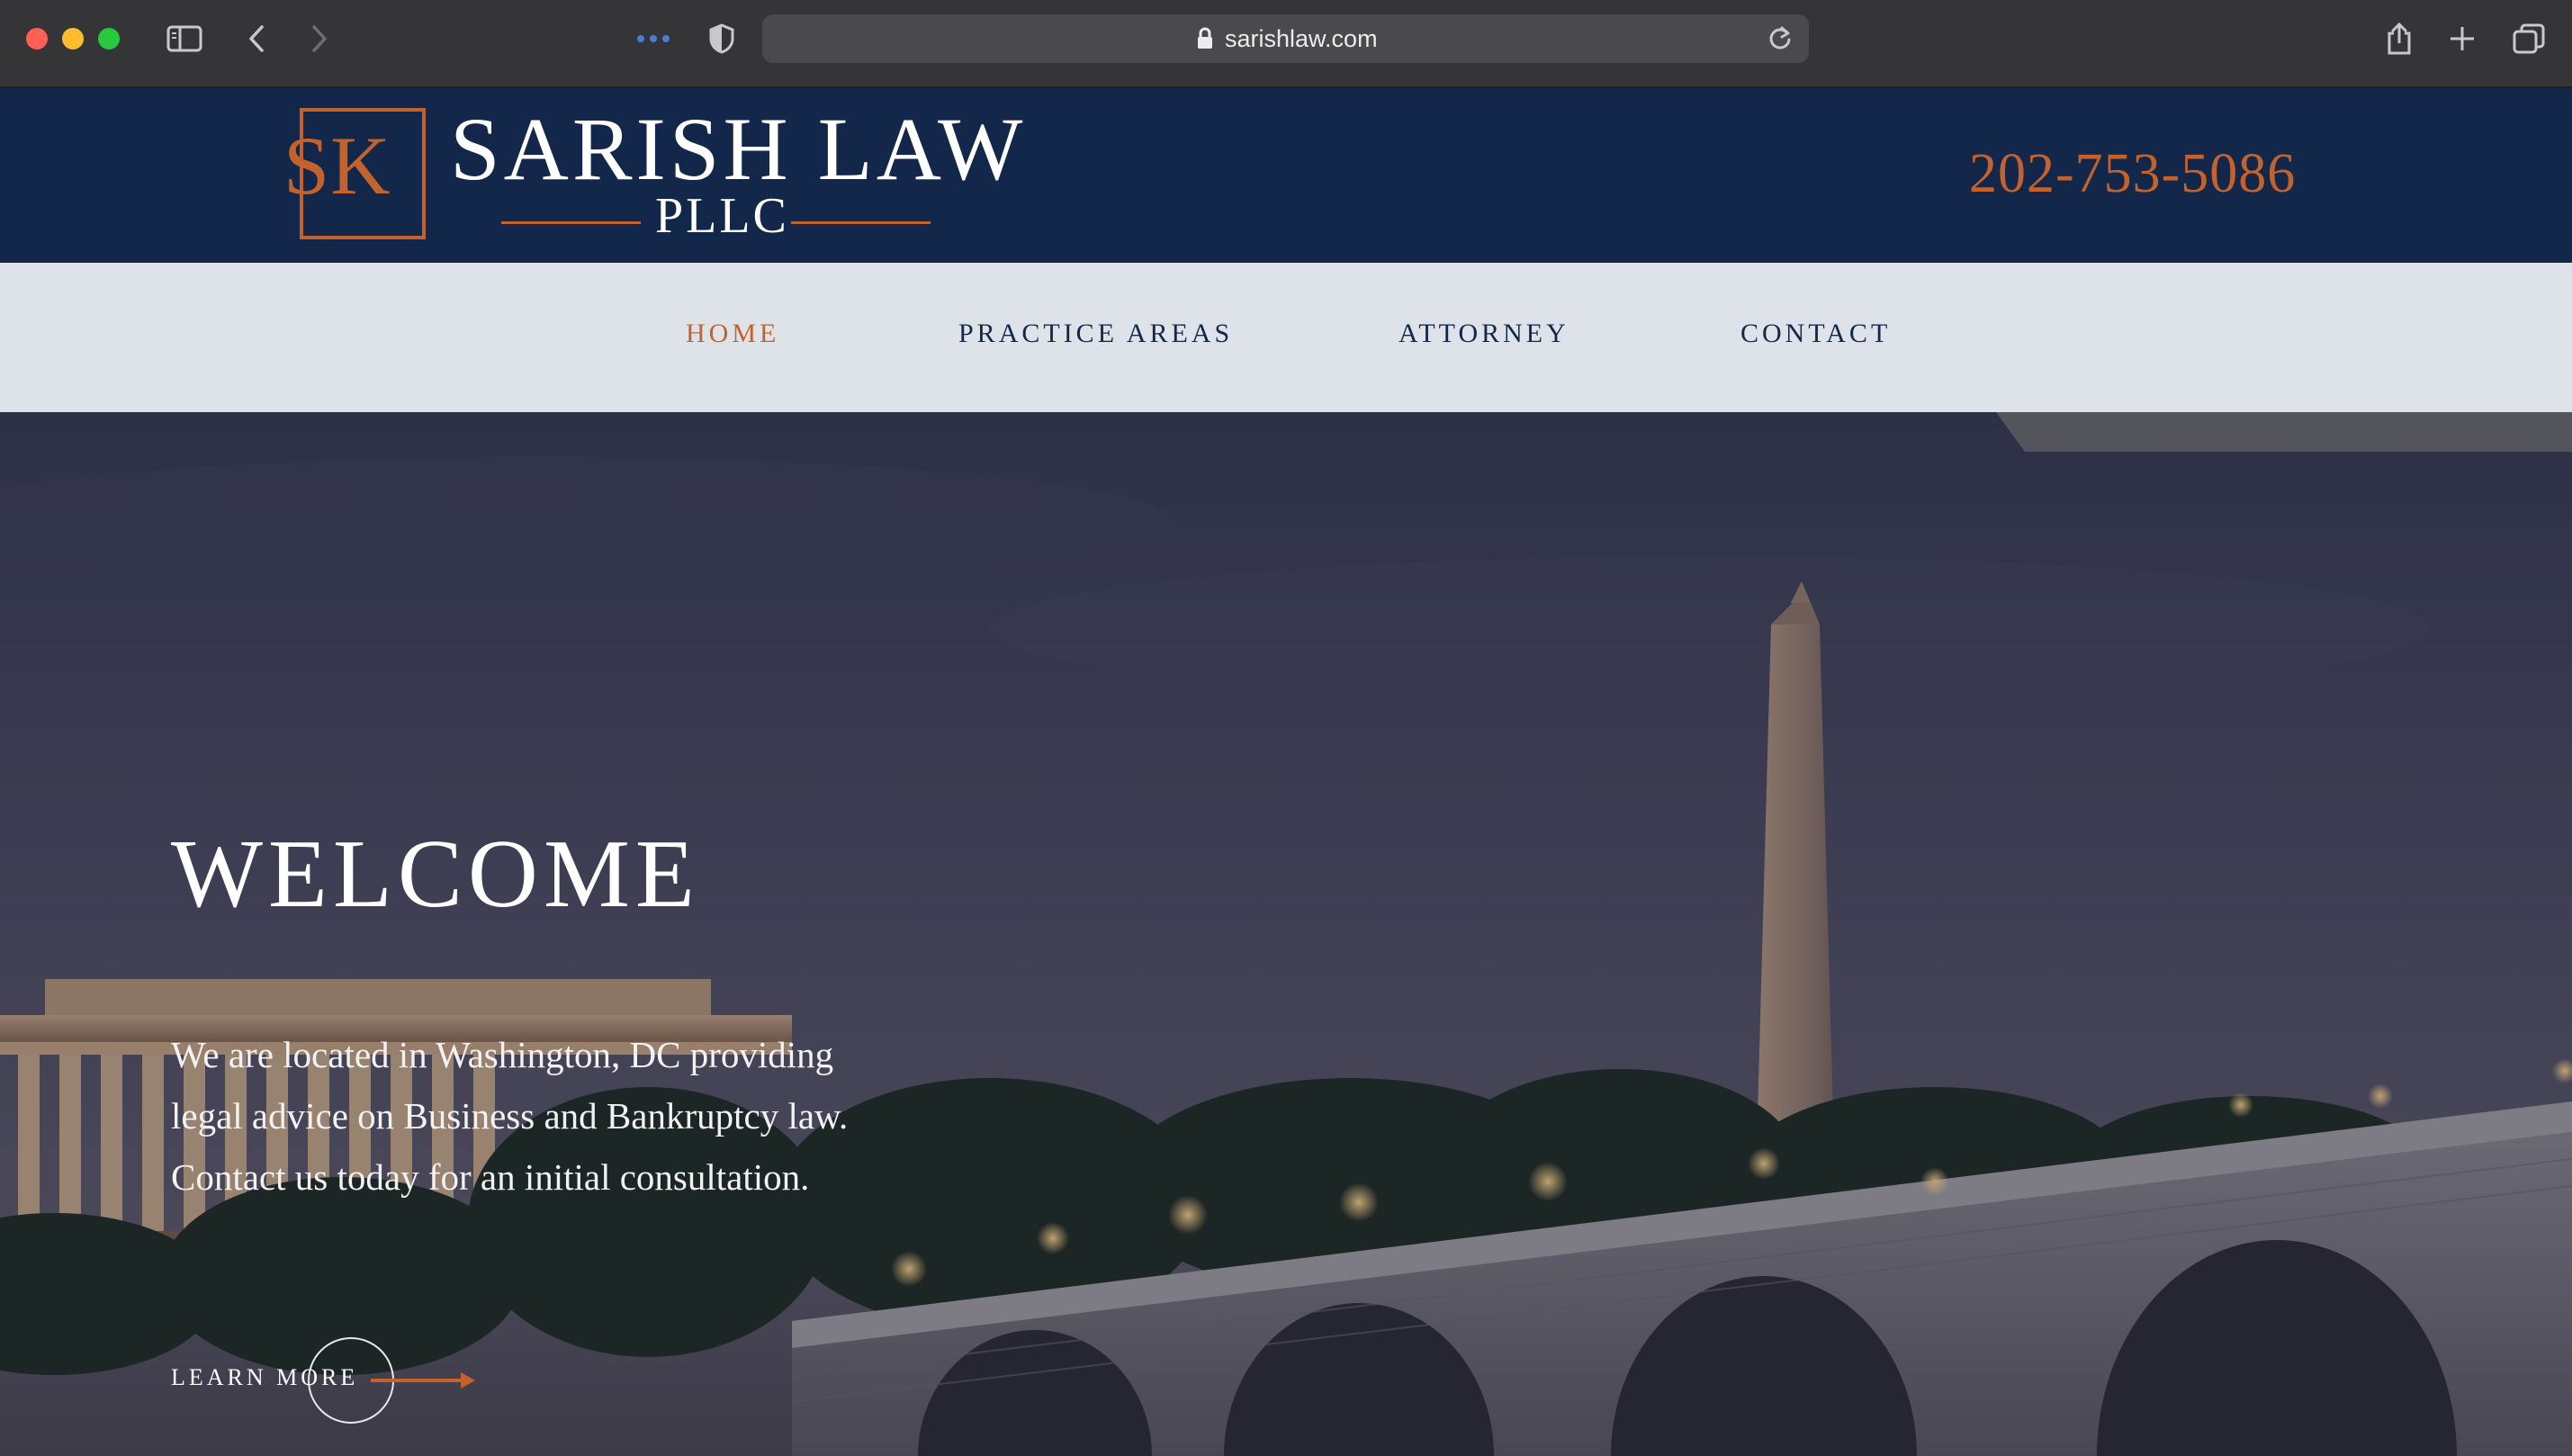 Image resolution: width=2572 pixels, height=1456 pixels. Describe the element at coordinates (571, 223) in the screenshot. I see `logo-rule-left` at that location.